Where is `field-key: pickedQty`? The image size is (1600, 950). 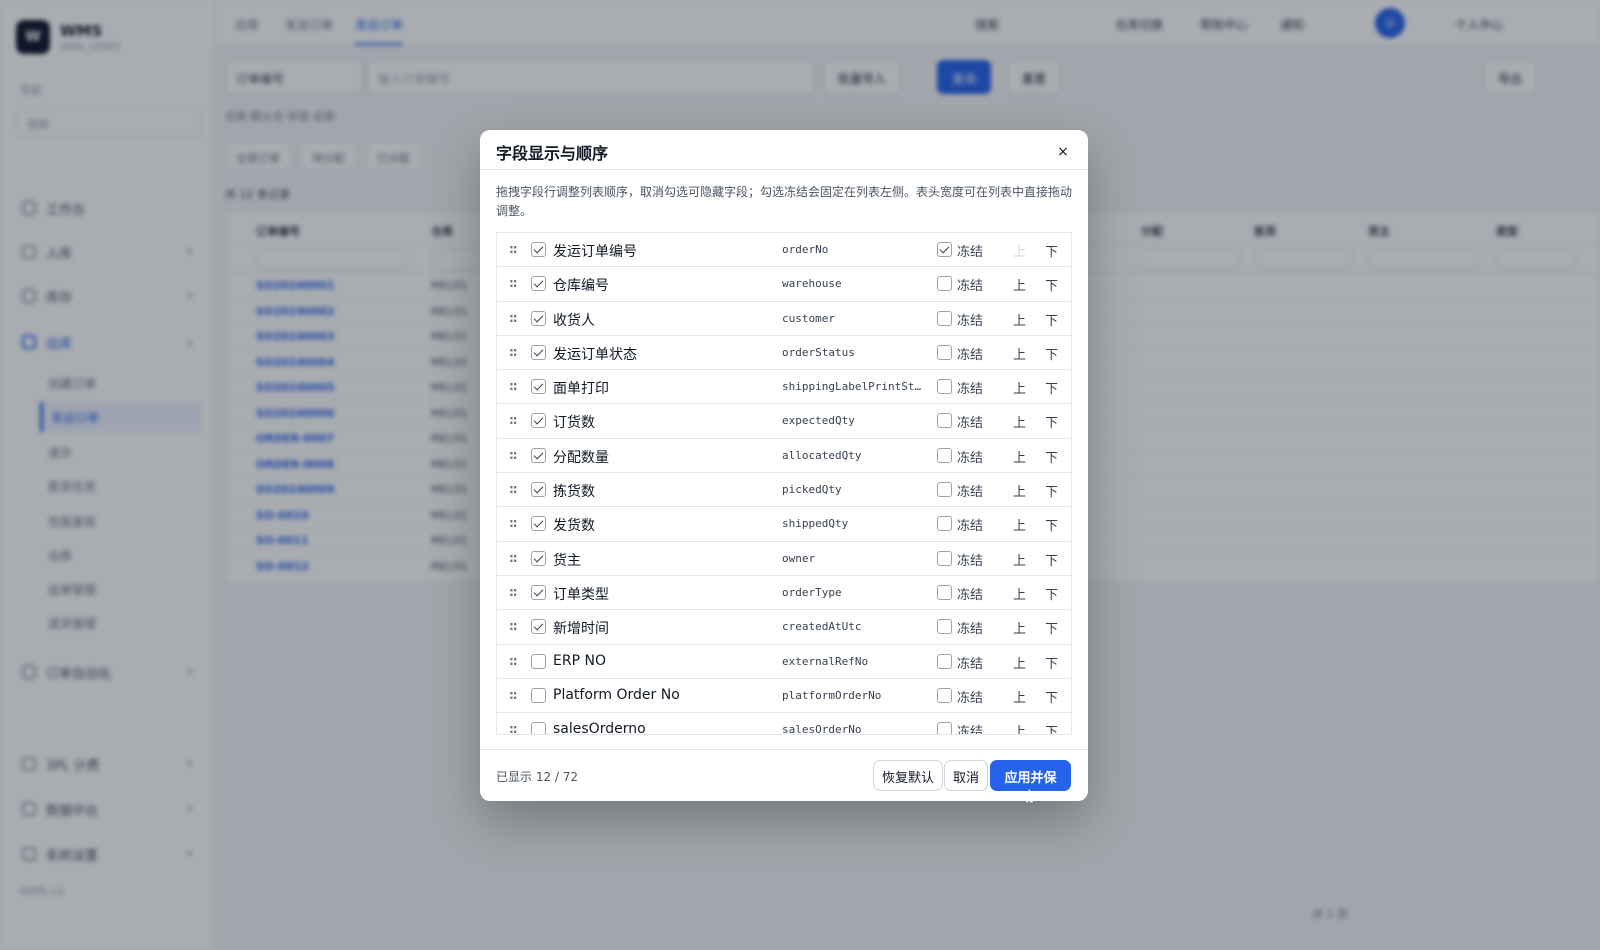 field-key: pickedQty is located at coordinates (812, 490).